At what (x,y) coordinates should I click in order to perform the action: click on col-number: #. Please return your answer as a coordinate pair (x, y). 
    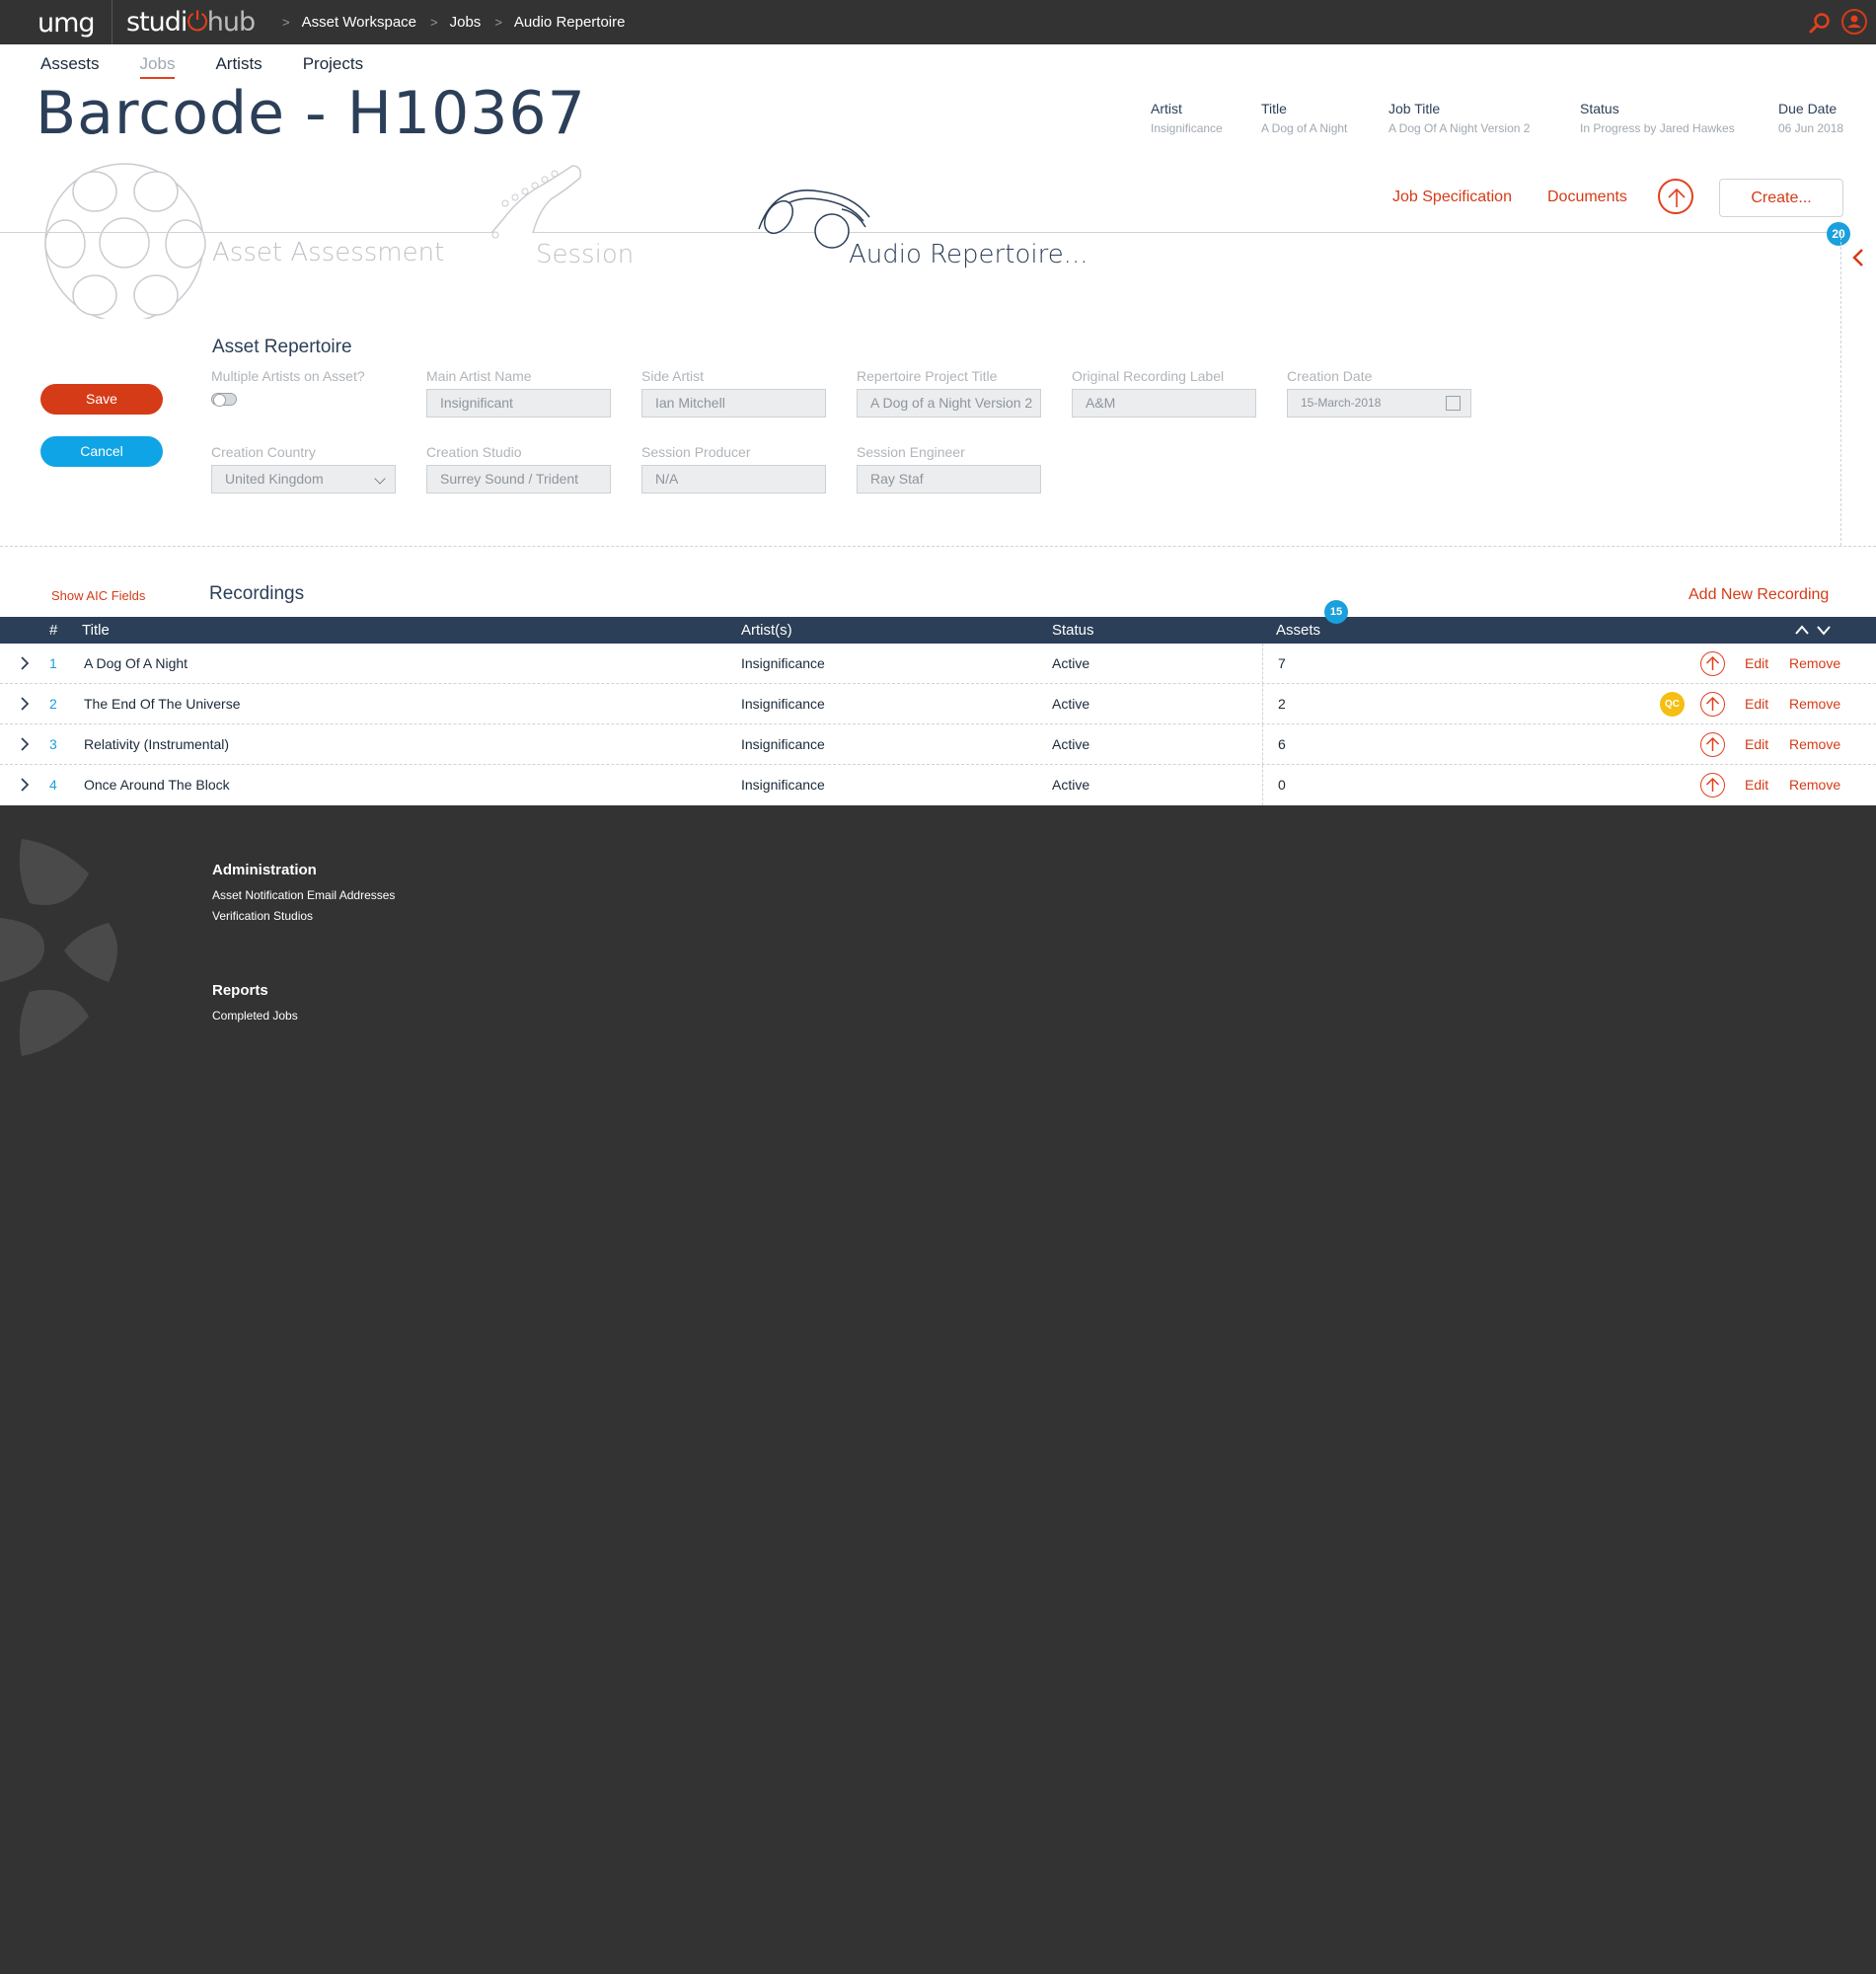
    Looking at the image, I should click on (53, 630).